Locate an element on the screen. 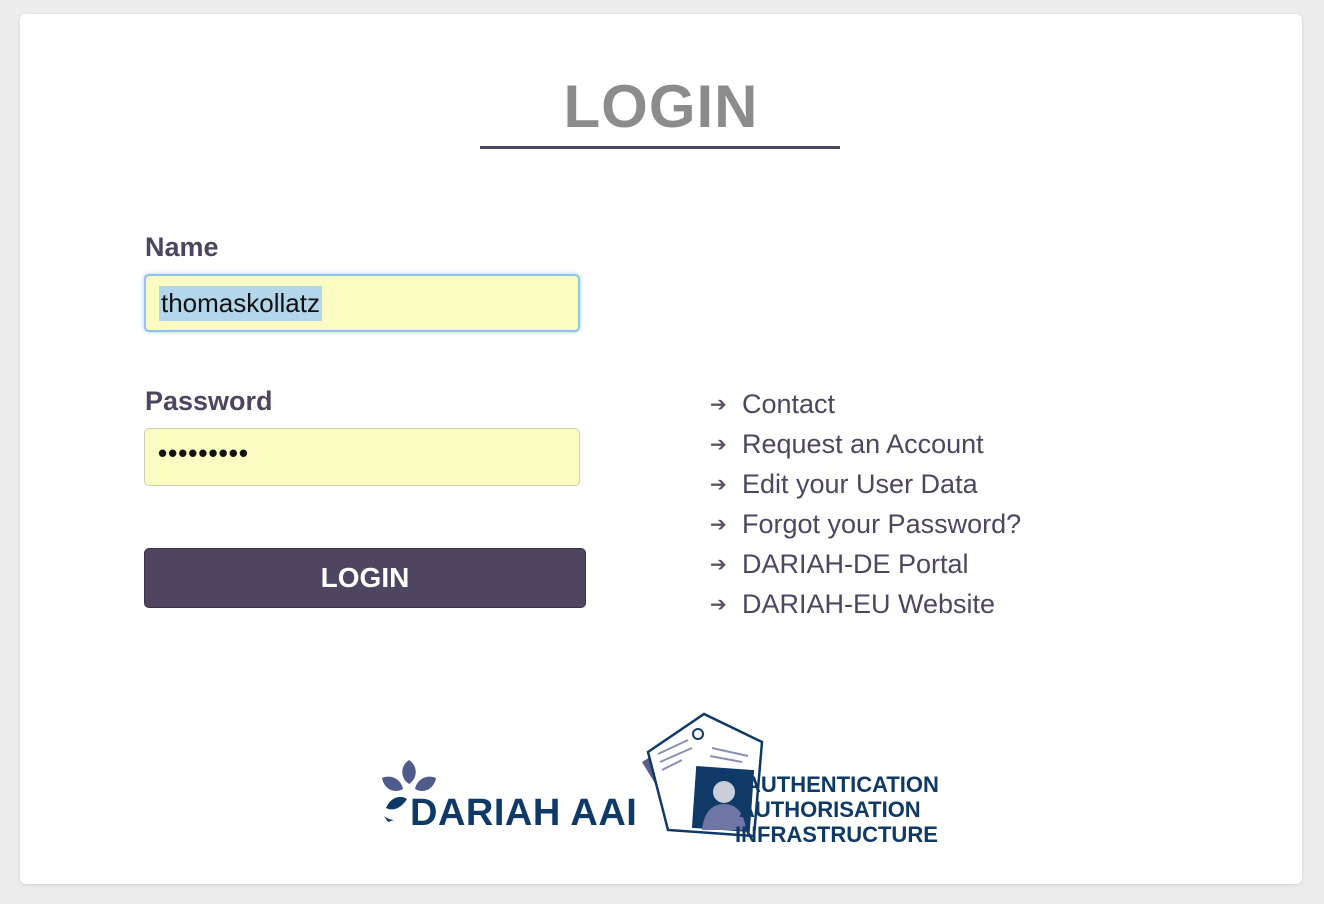 The image size is (1324, 904). password-label: Password is located at coordinates (209, 401).